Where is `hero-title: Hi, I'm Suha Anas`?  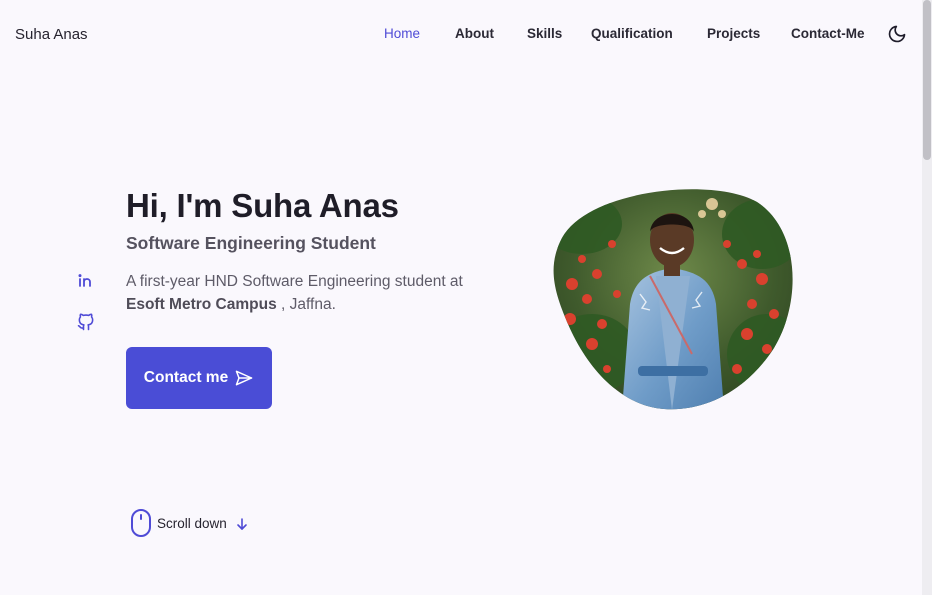 hero-title: Hi, I'm Suha Anas is located at coordinates (262, 205).